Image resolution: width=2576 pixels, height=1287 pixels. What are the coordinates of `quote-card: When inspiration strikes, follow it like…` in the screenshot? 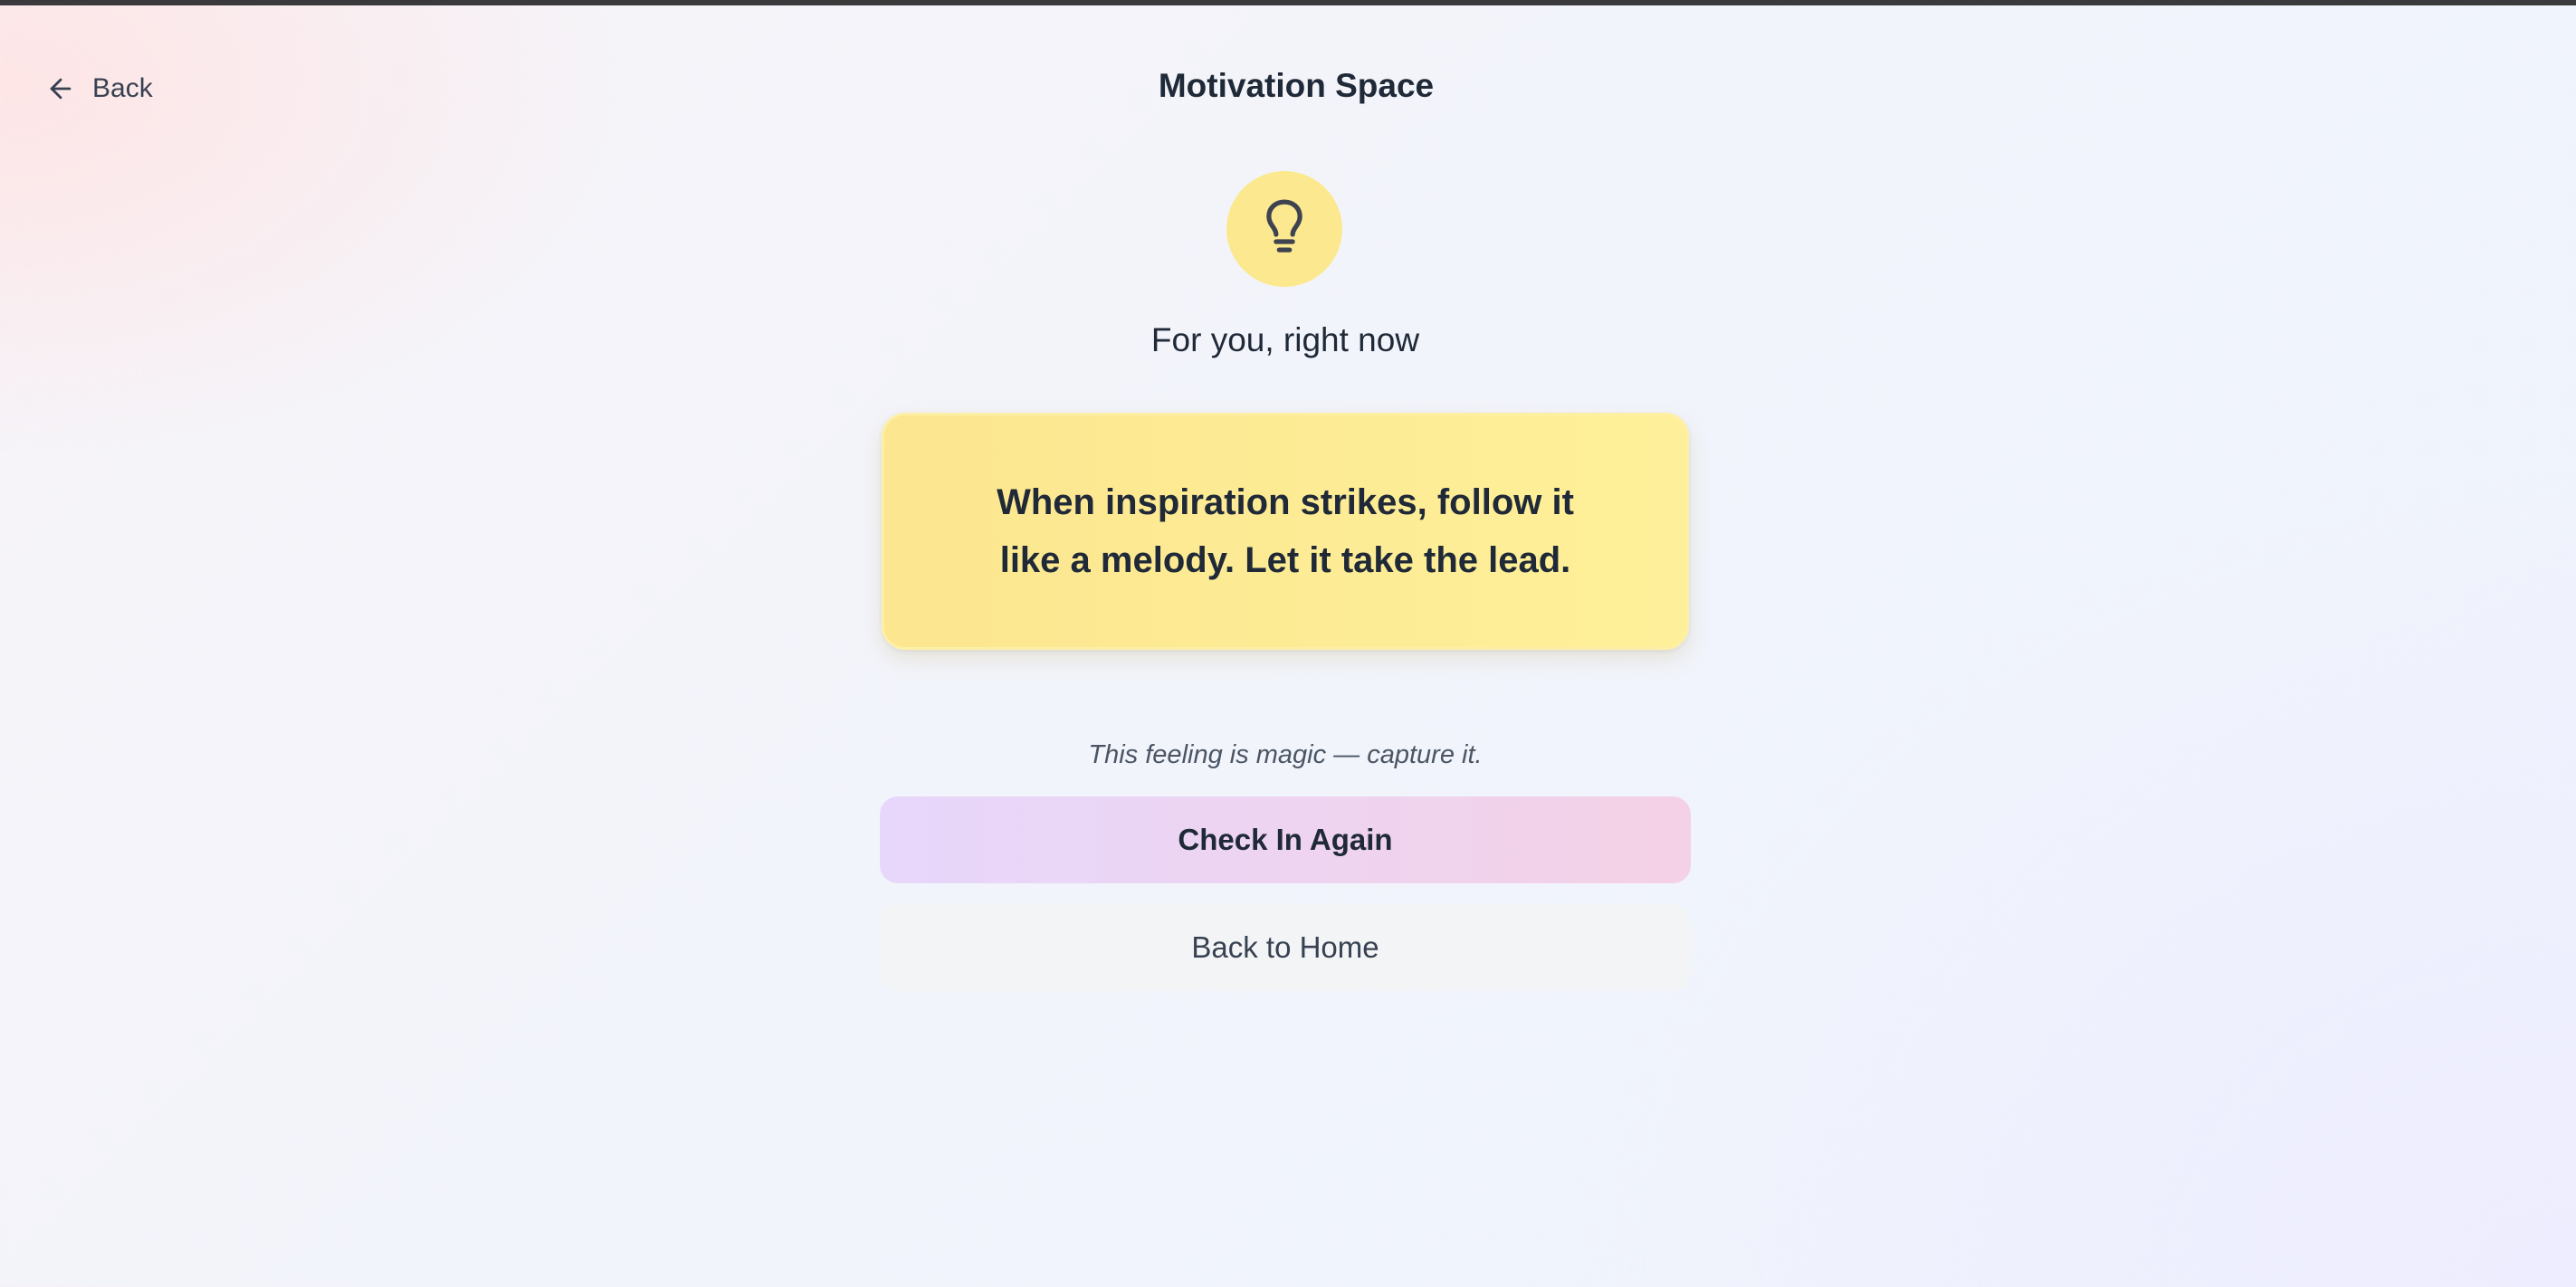 It's located at (1285, 531).